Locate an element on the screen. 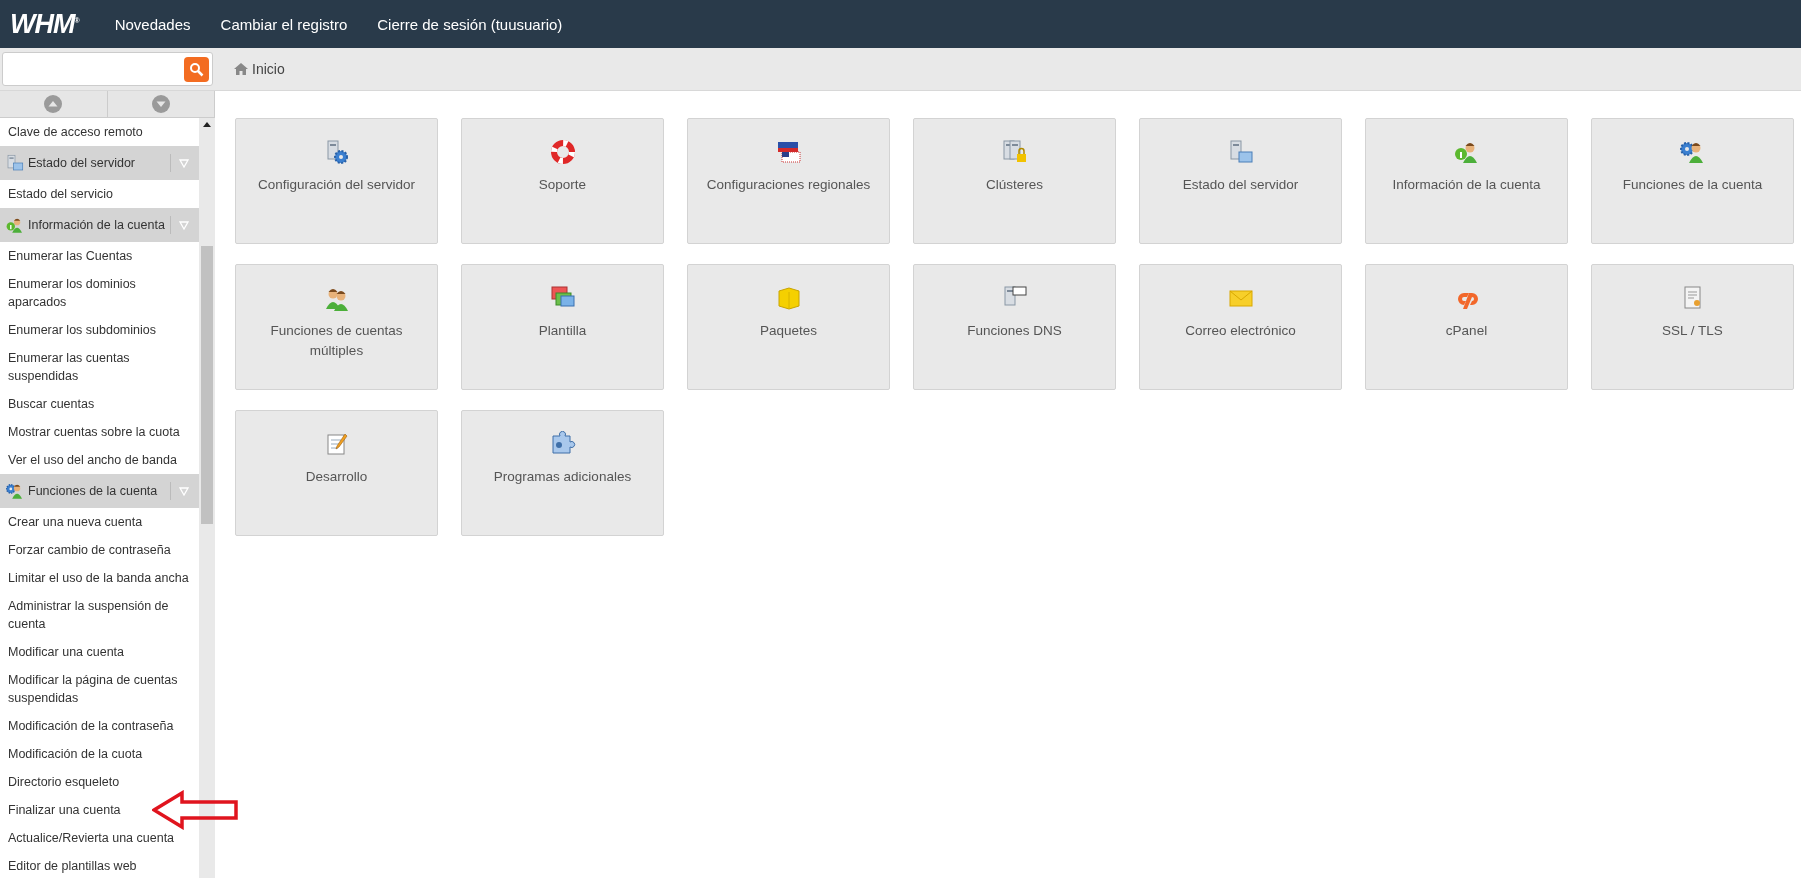 The image size is (1801, 878). category-tile: Soporte is located at coordinates (562, 181).